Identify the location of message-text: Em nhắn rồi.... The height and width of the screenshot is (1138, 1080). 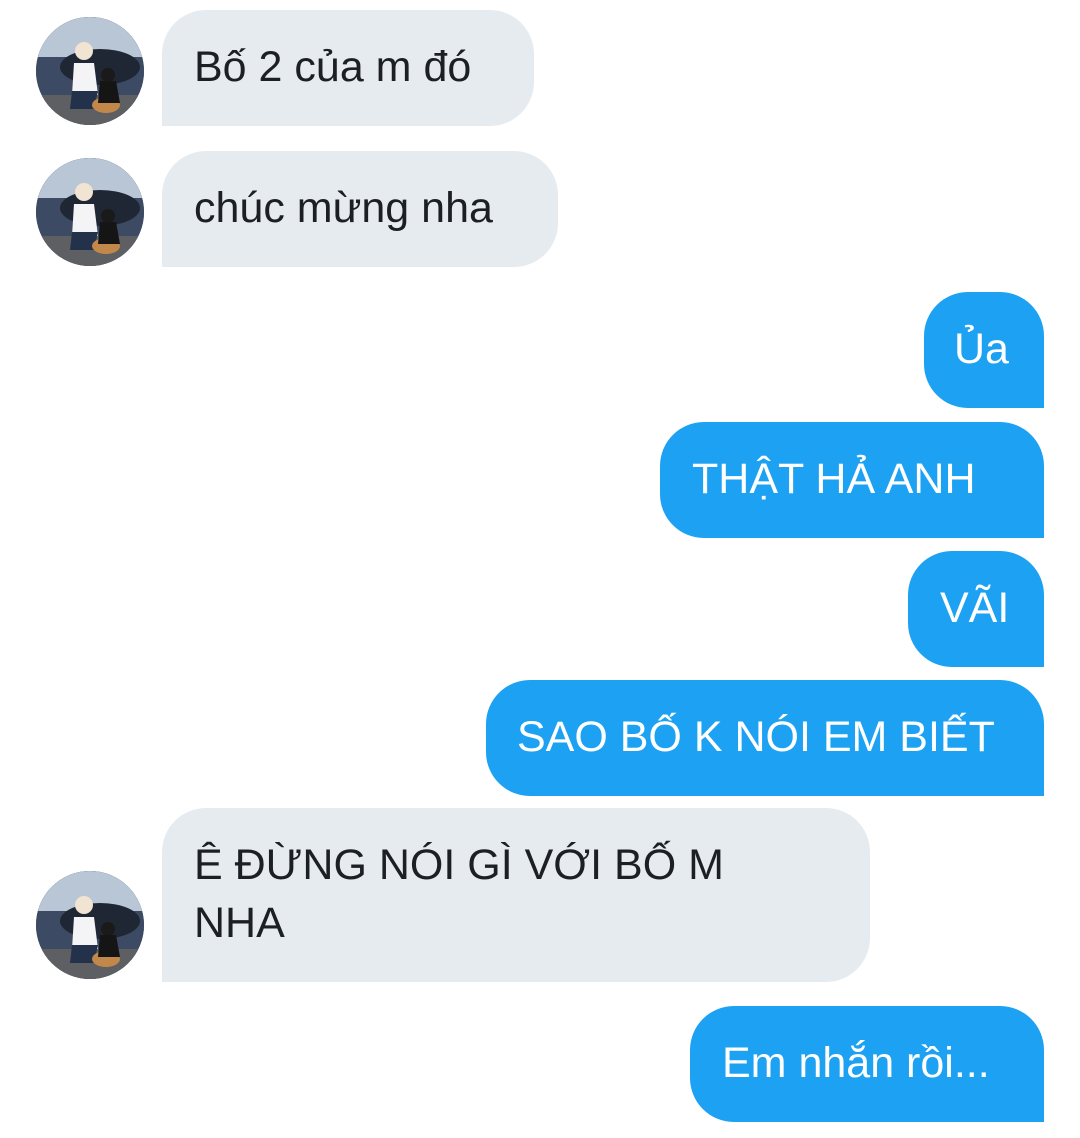
(856, 1063).